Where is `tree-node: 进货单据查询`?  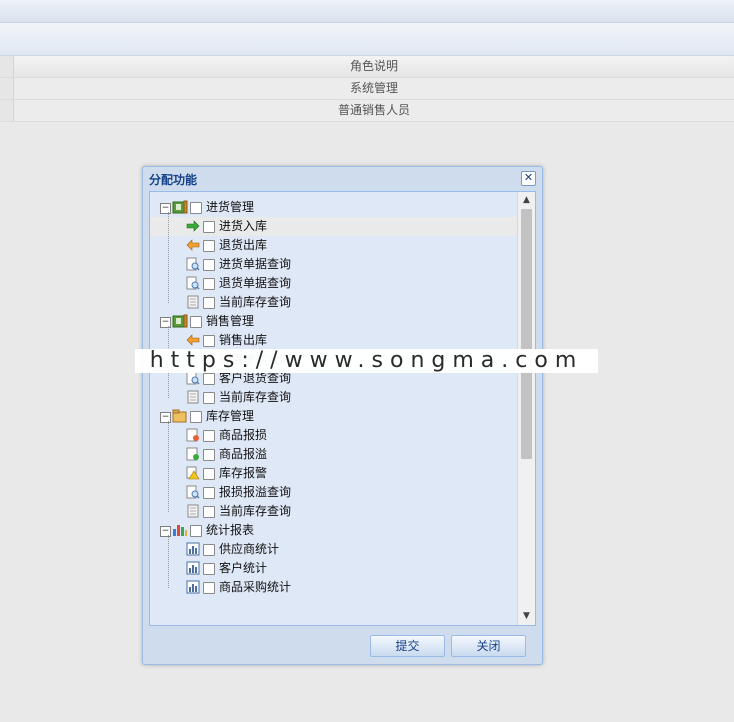
tree-node: 进货单据查询 is located at coordinates (334, 264).